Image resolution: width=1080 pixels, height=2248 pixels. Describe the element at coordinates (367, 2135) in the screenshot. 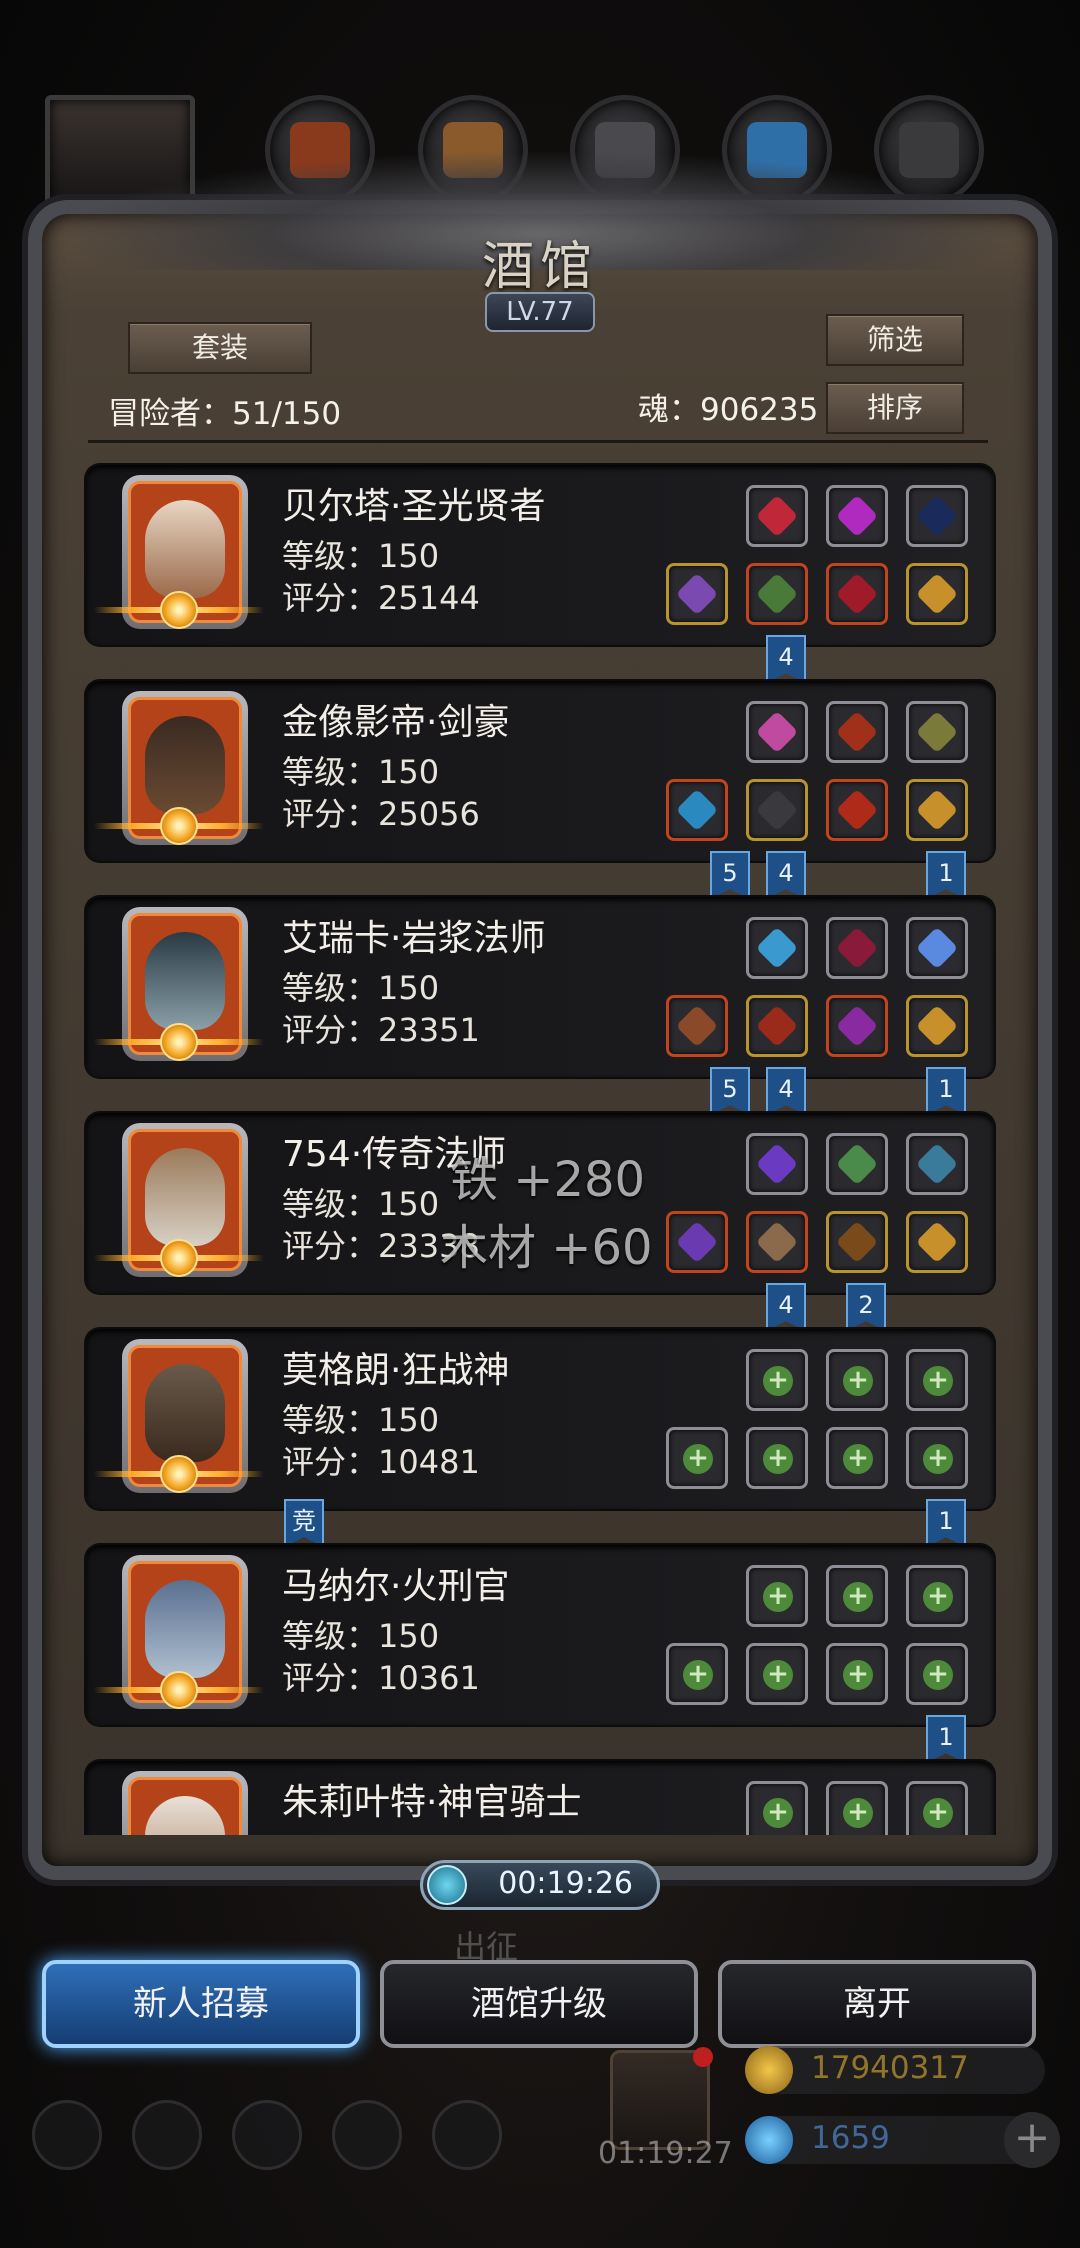

I see `mail-icon` at that location.